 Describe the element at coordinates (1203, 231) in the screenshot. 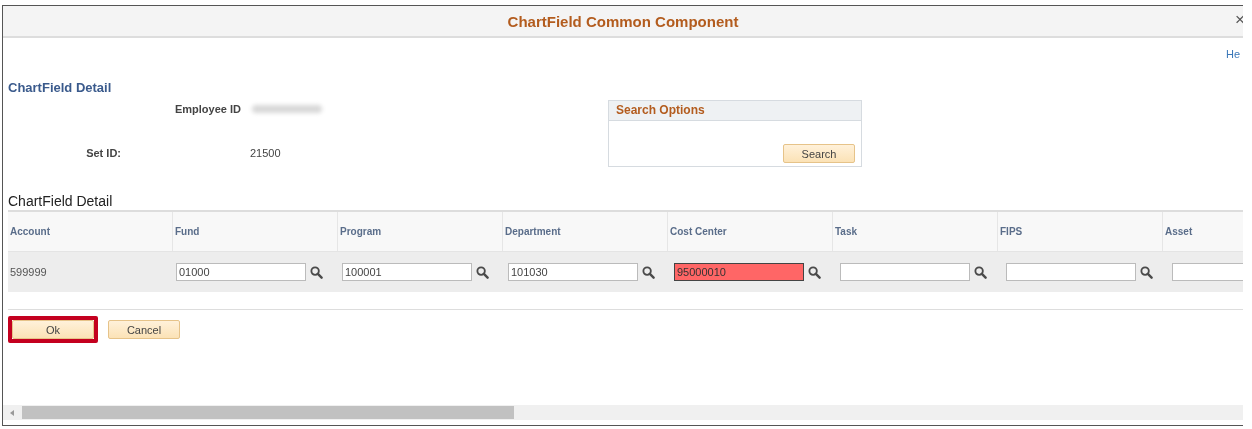

I see `column-header: Asset` at that location.